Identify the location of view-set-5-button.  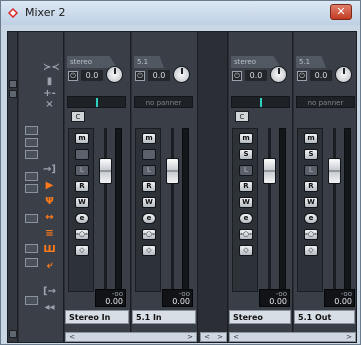
(31, 188).